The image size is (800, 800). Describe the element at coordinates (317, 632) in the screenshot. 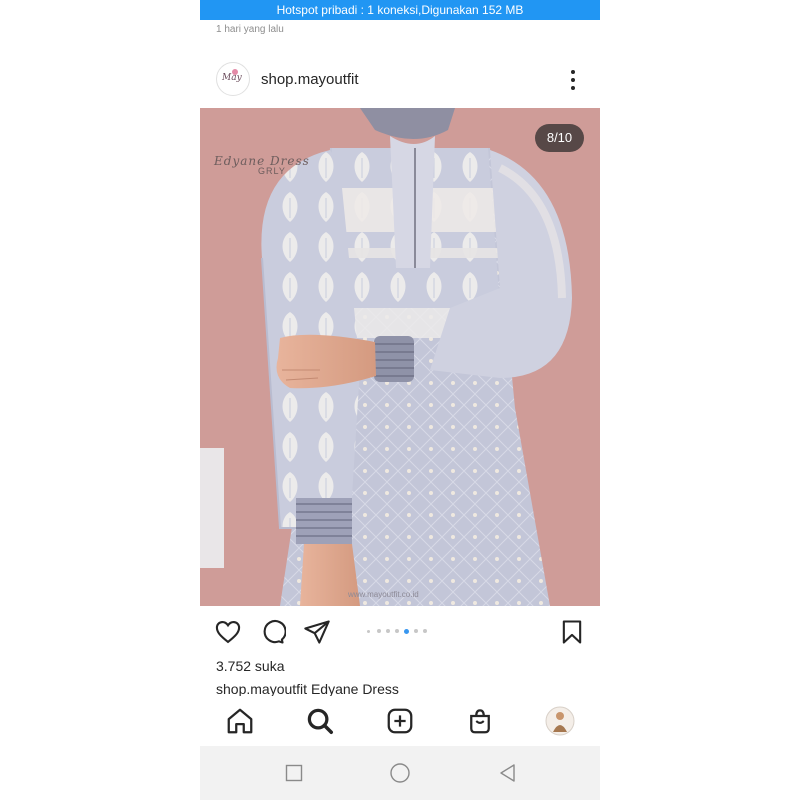

I see `send-icon` at that location.